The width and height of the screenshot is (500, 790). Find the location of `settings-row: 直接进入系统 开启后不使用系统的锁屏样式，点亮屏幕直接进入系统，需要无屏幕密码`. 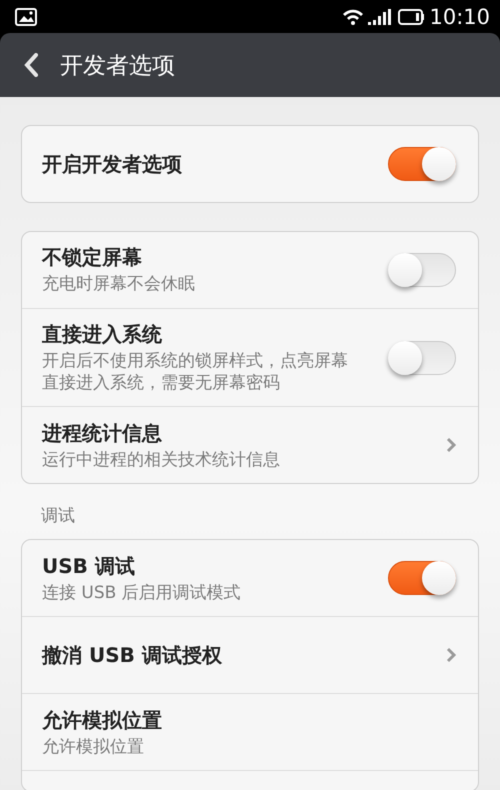

settings-row: 直接进入系统 开启后不使用系统的锁屏样式，点亮屏幕直接进入系统，需要无屏幕密码 is located at coordinates (250, 358).